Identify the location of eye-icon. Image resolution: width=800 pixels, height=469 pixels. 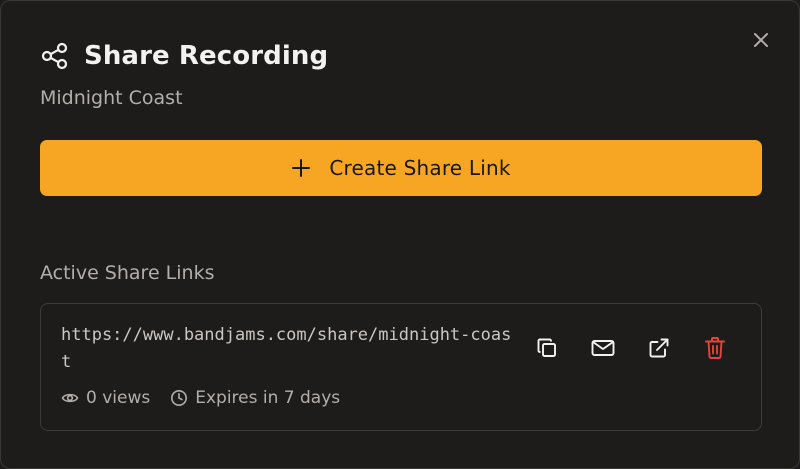
(70, 398).